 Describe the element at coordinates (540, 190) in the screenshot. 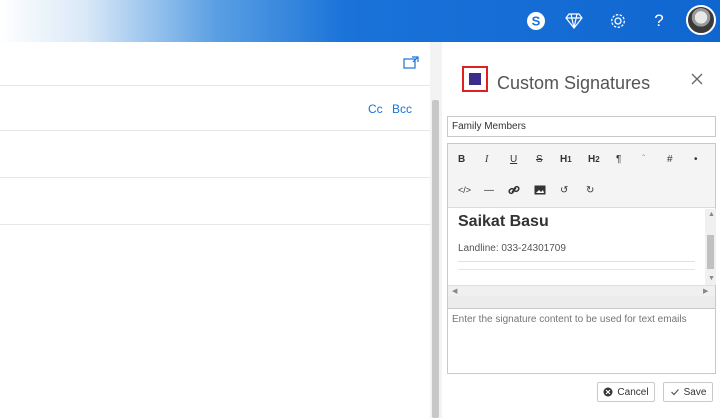

I see `image-icon` at that location.